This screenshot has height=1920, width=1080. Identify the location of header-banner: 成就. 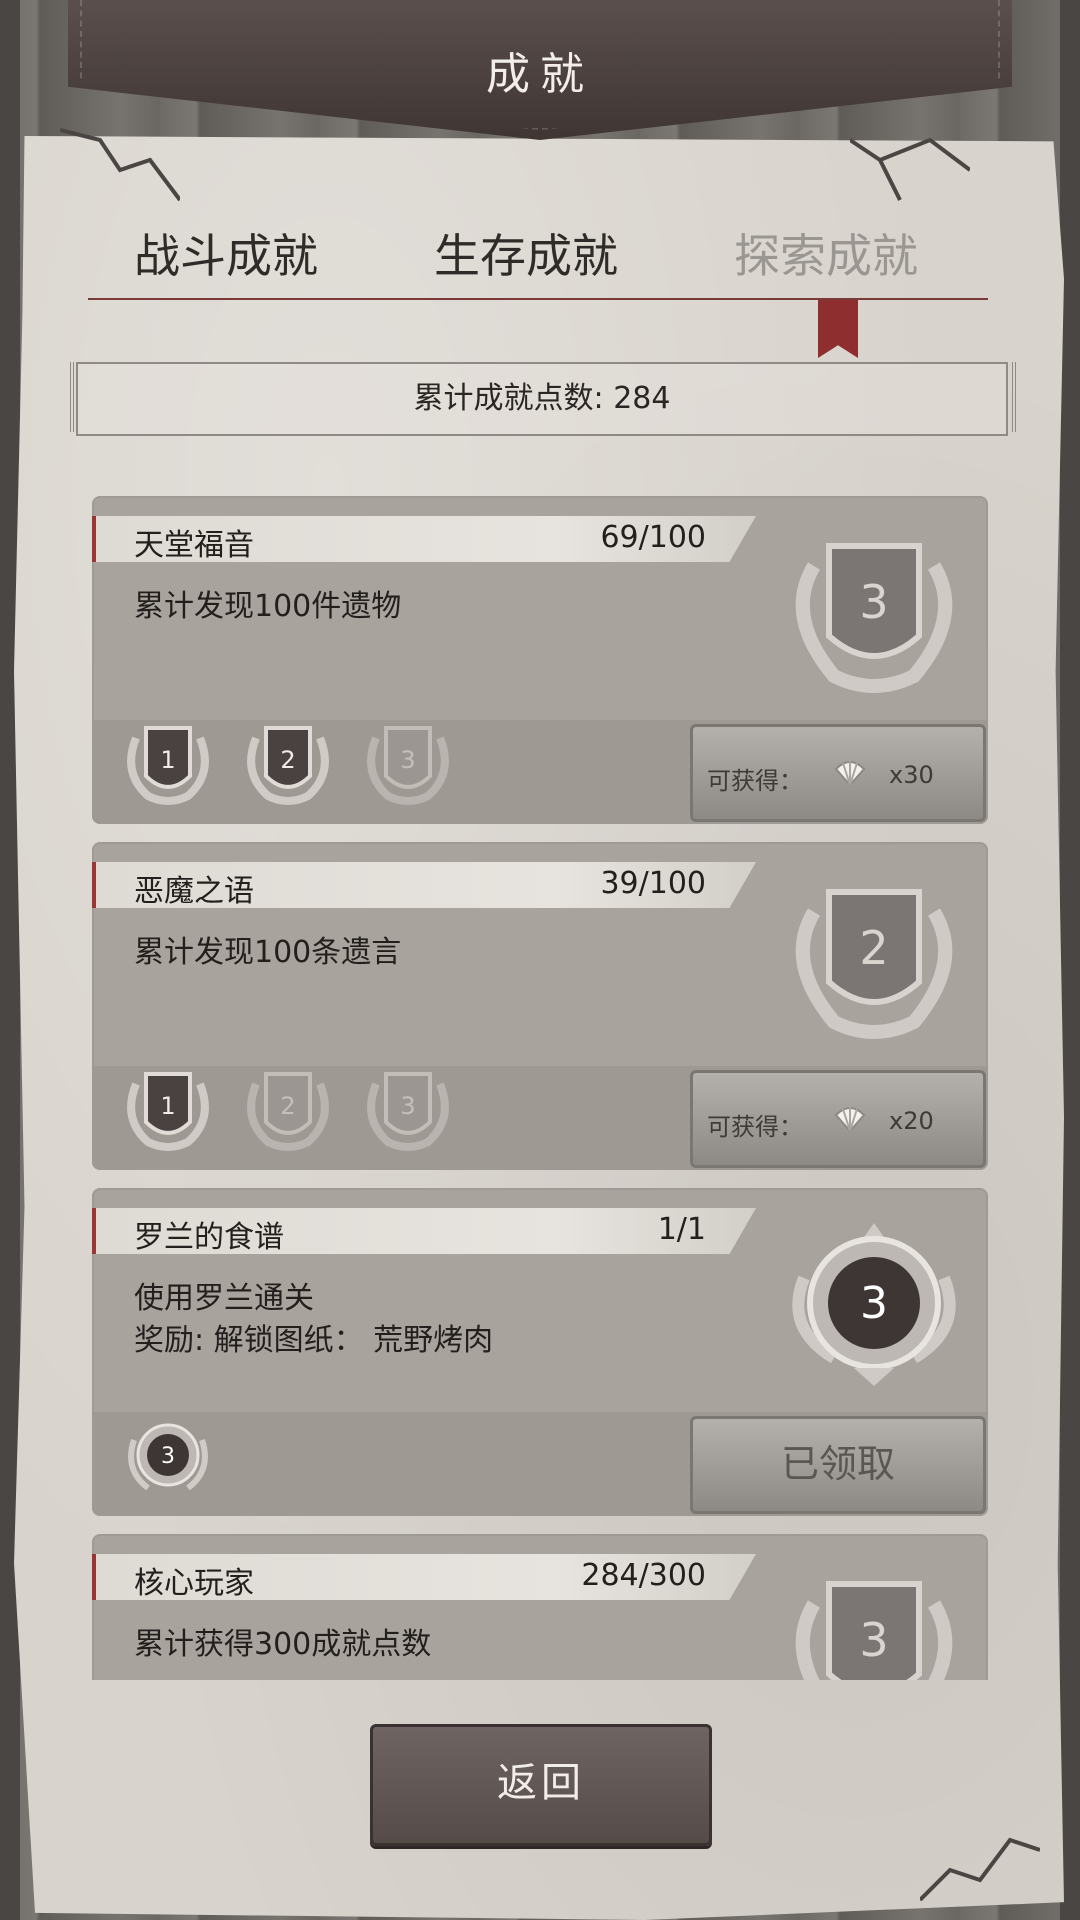
(540, 70).